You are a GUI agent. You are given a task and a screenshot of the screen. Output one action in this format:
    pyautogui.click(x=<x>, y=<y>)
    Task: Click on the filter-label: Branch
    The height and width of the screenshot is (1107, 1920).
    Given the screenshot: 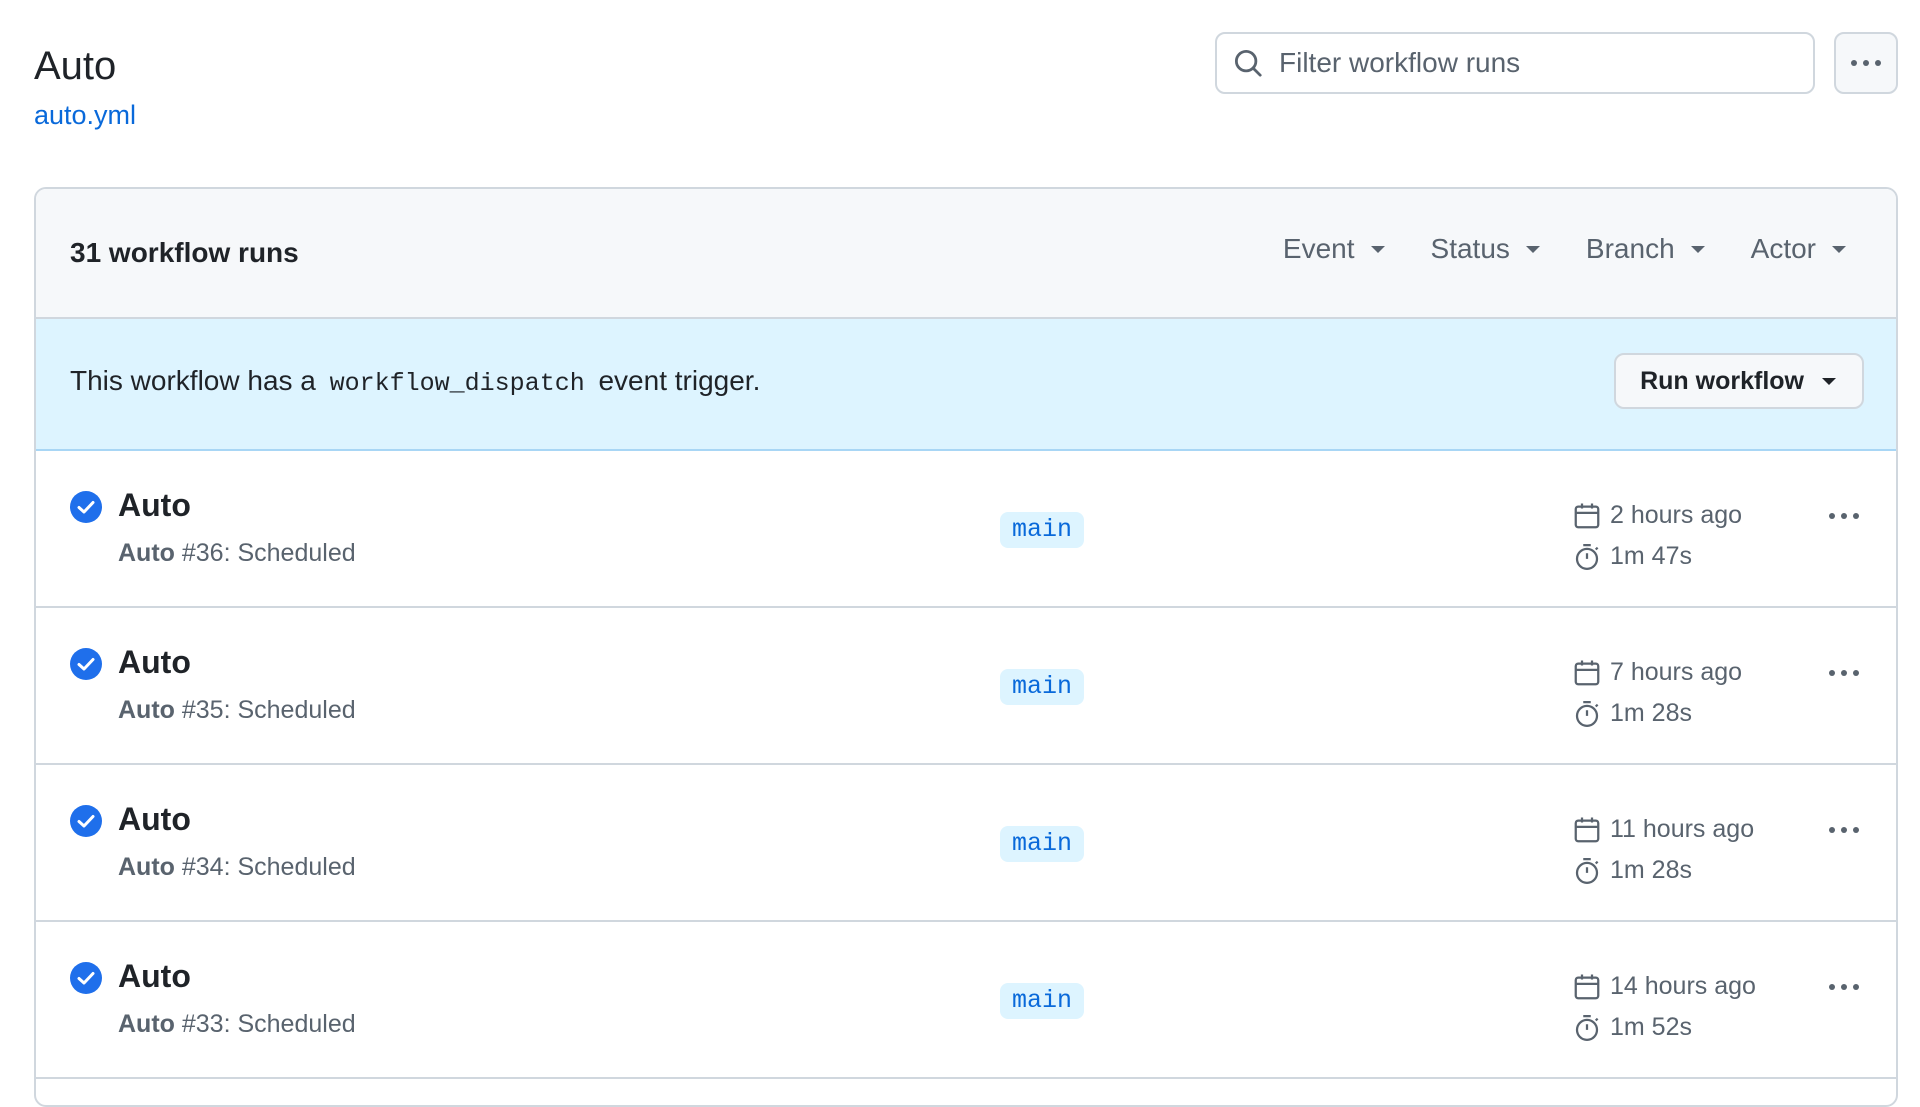 What is the action you would take?
    pyautogui.click(x=1630, y=248)
    